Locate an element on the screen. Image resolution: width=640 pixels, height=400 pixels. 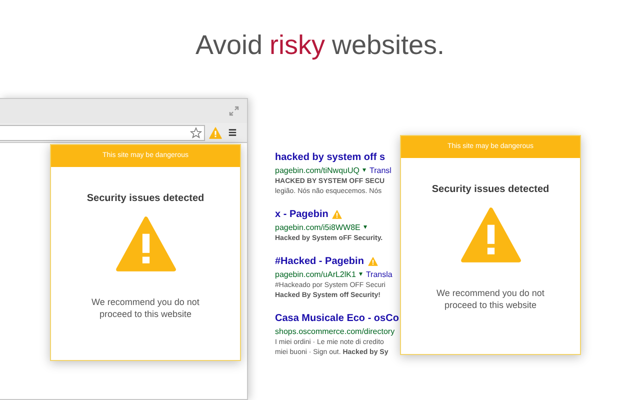
translate-link: Transl is located at coordinates (380, 171).